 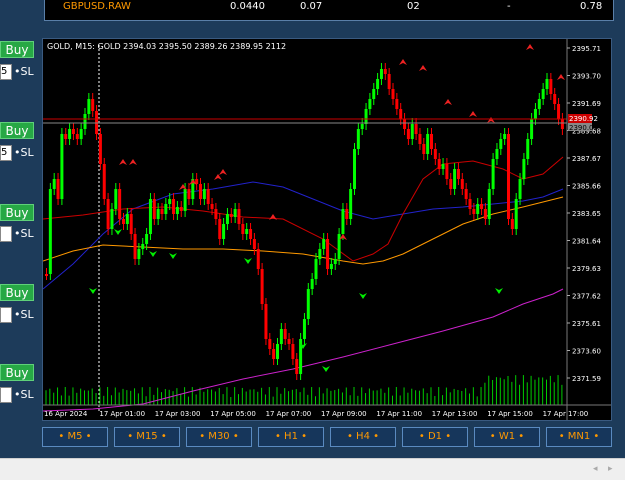 What do you see at coordinates (291, 437) in the screenshot?
I see `tf-h1-button: • H1 •` at bounding box center [291, 437].